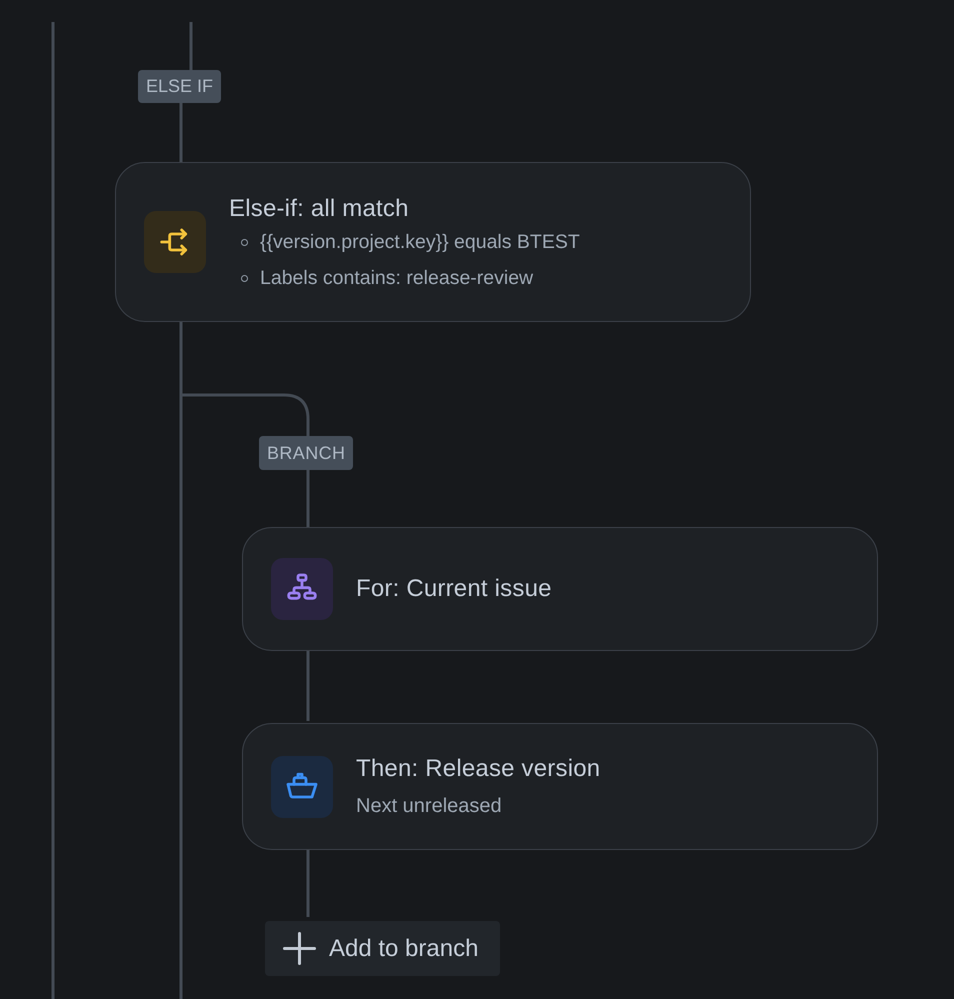  I want to click on card-title: Else-if: all match, so click(319, 209).